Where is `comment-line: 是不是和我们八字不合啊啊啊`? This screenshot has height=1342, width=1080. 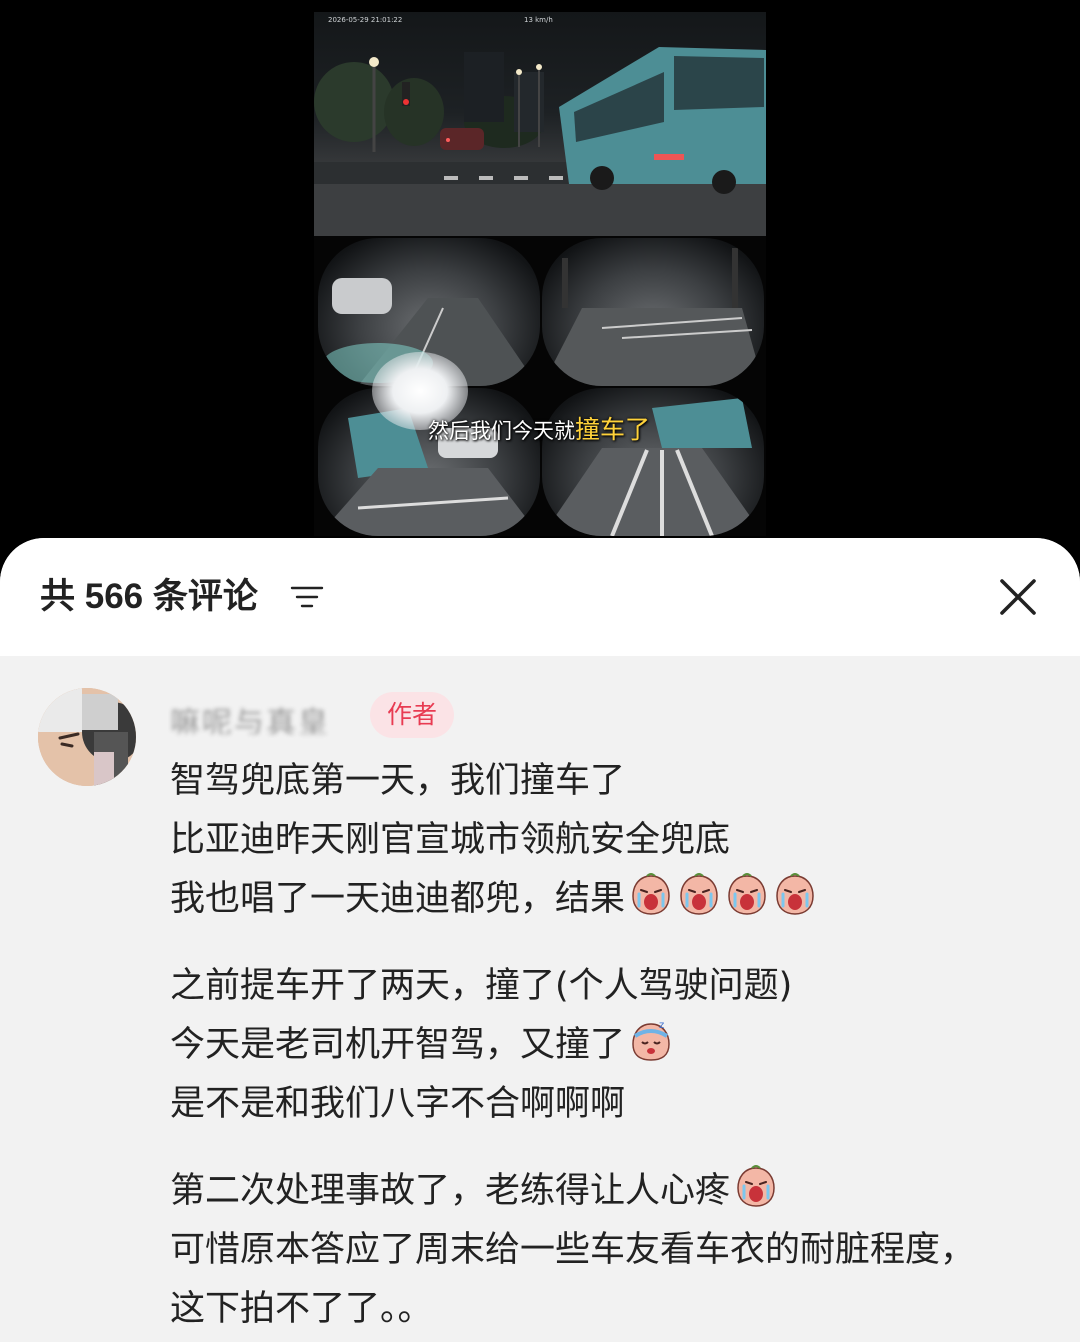
comment-line: 是不是和我们八字不合啊啊啊 is located at coordinates (398, 1104).